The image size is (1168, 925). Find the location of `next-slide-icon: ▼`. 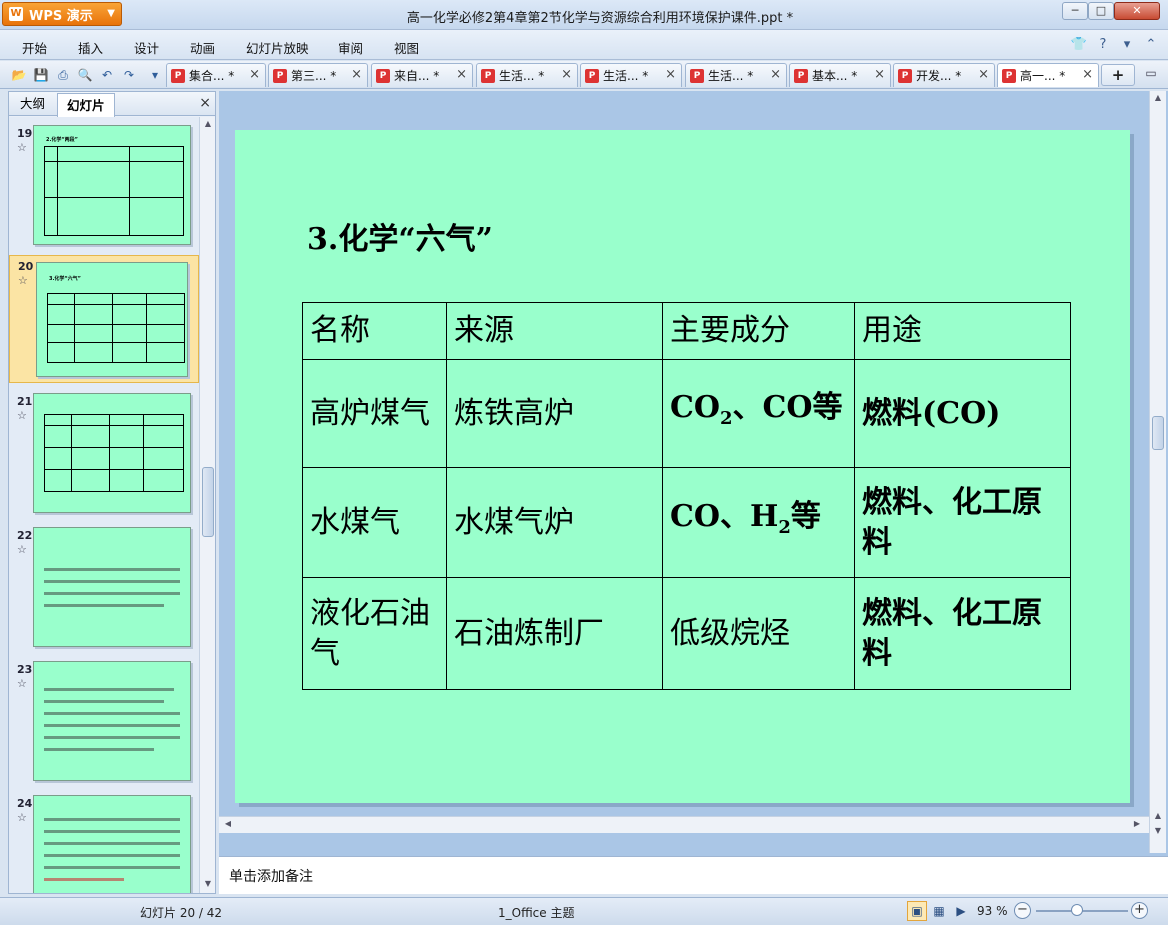

next-slide-icon: ▼ is located at coordinates (1158, 832).